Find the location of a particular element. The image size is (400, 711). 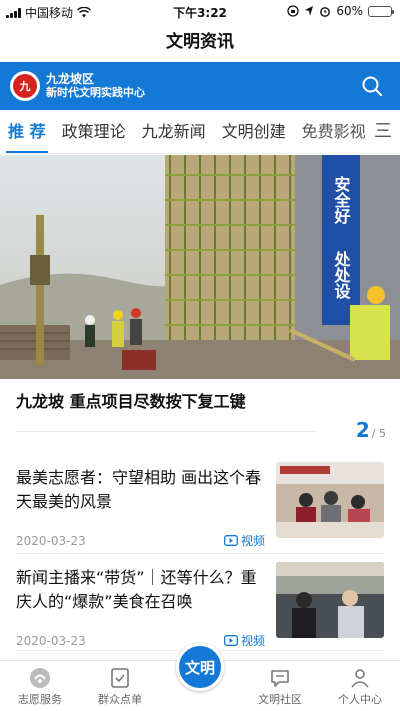

category-tabs: 推 荐 政策理论 九龙新闻 文明创建 免费影视 三 is located at coordinates (200, 132).